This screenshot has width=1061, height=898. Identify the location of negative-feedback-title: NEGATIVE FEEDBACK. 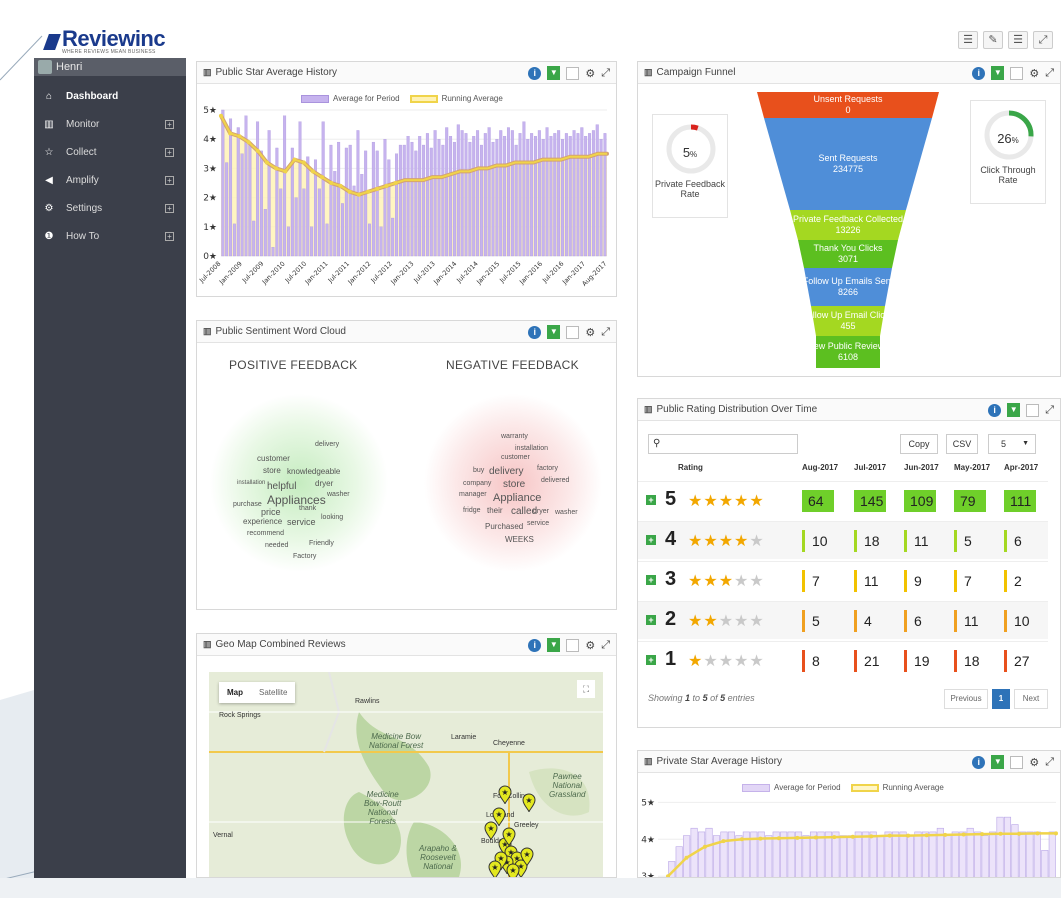
(512, 365).